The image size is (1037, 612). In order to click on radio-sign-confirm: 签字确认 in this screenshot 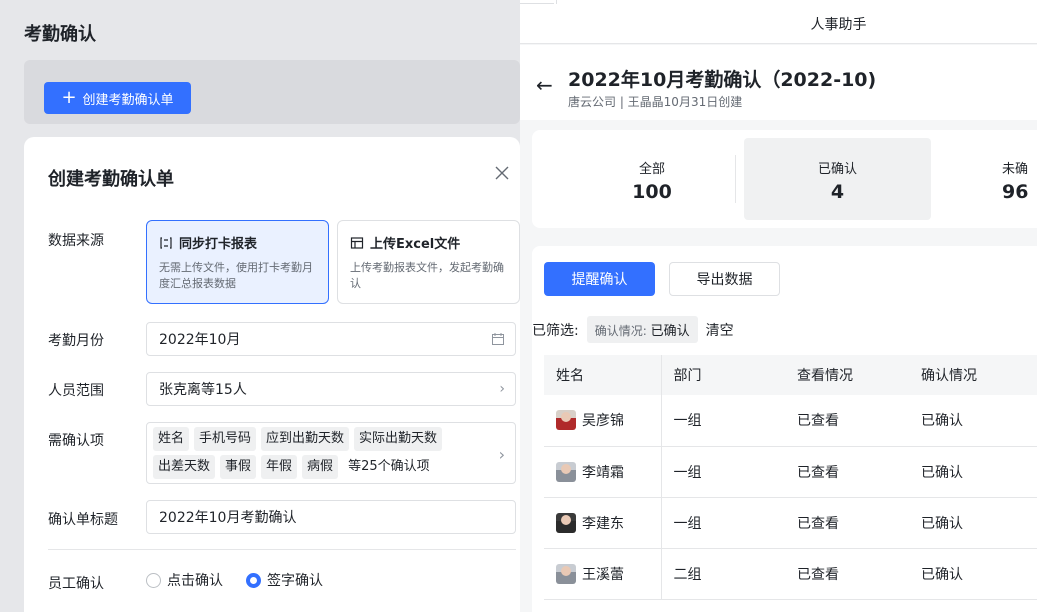, I will do `click(284, 580)`.